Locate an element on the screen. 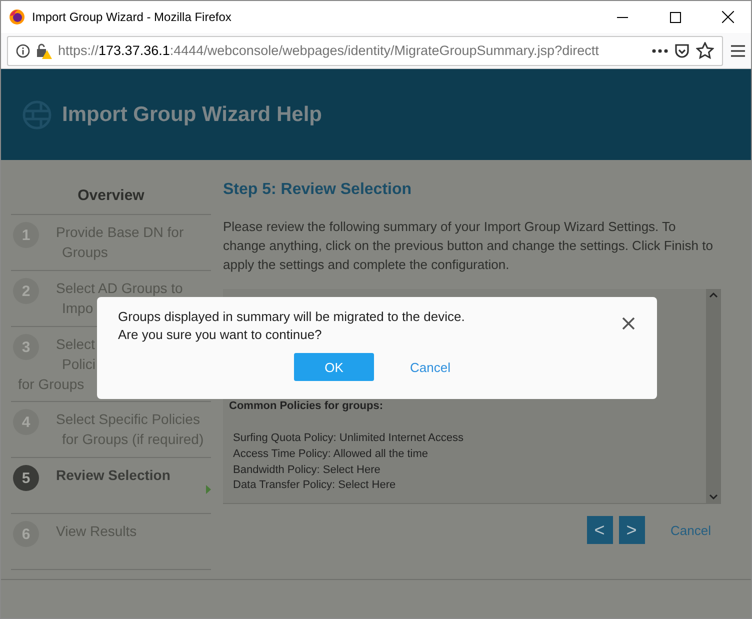  next-button: > is located at coordinates (631, 530).